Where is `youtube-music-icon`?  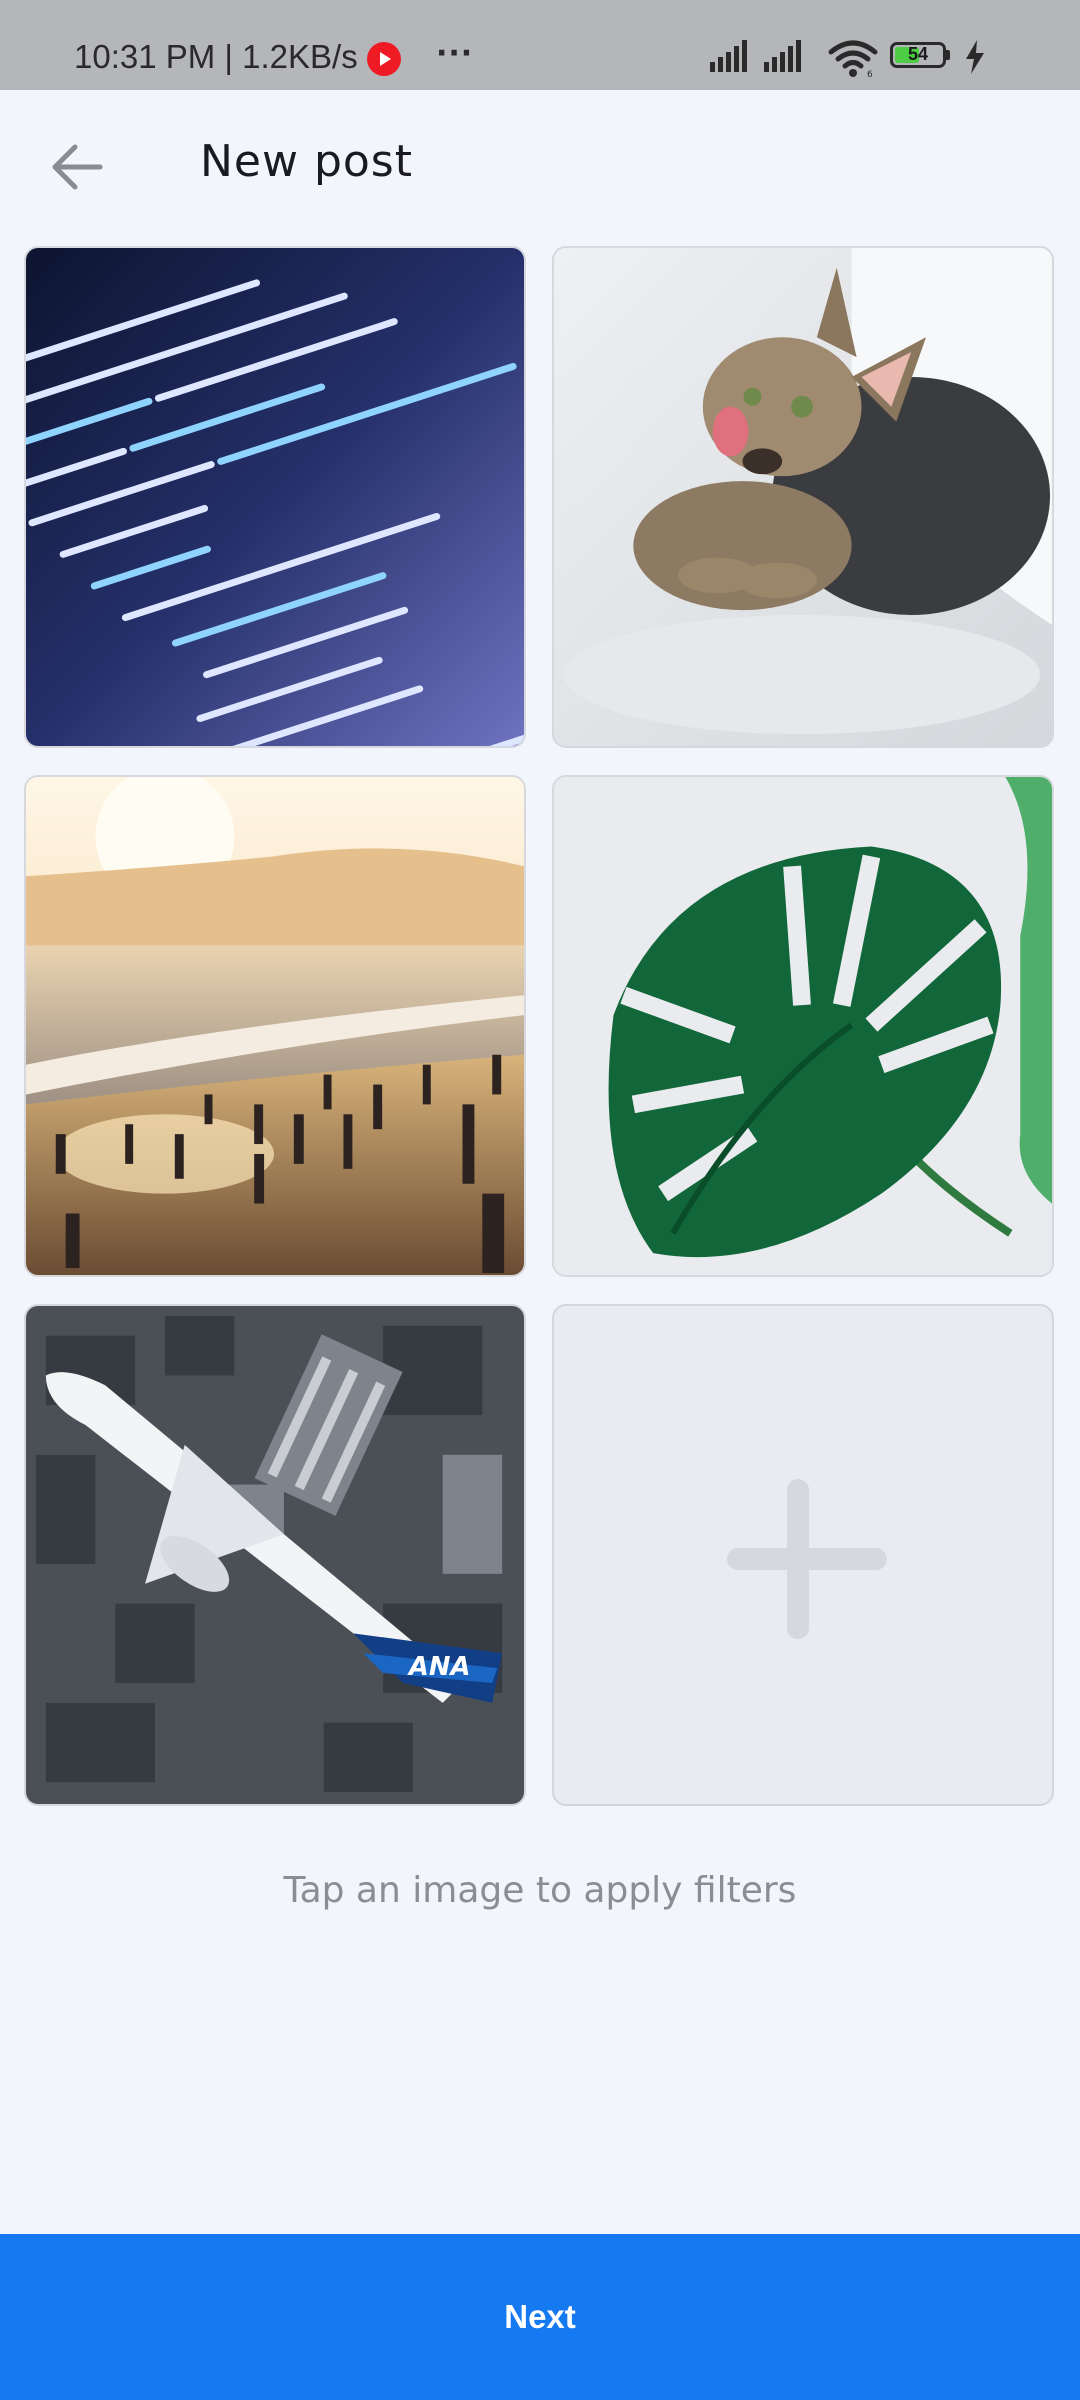 youtube-music-icon is located at coordinates (384, 59).